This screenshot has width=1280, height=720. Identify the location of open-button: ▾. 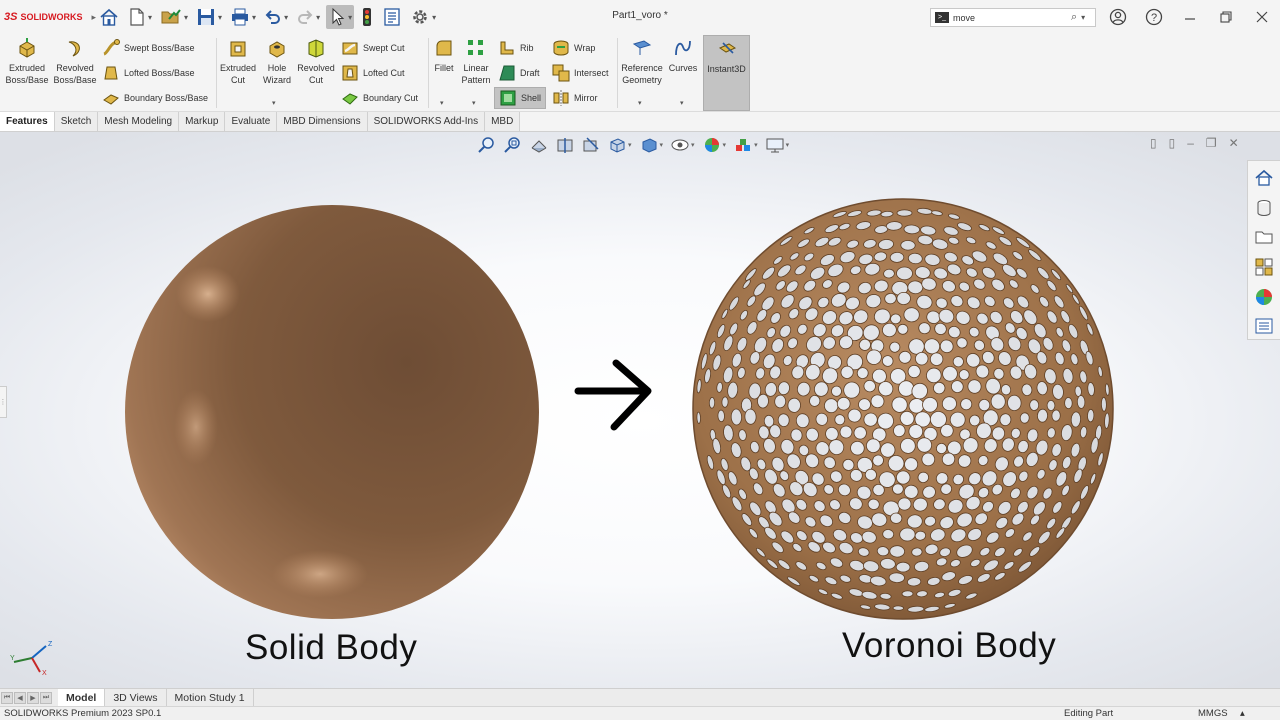
(174, 17).